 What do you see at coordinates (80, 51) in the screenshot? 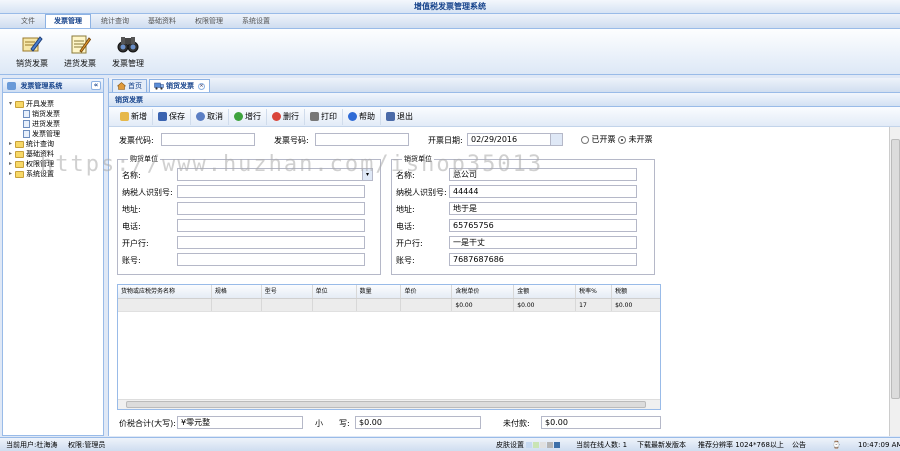
I see `ribbon-purchase-invoice-button: 进货发票` at bounding box center [80, 51].